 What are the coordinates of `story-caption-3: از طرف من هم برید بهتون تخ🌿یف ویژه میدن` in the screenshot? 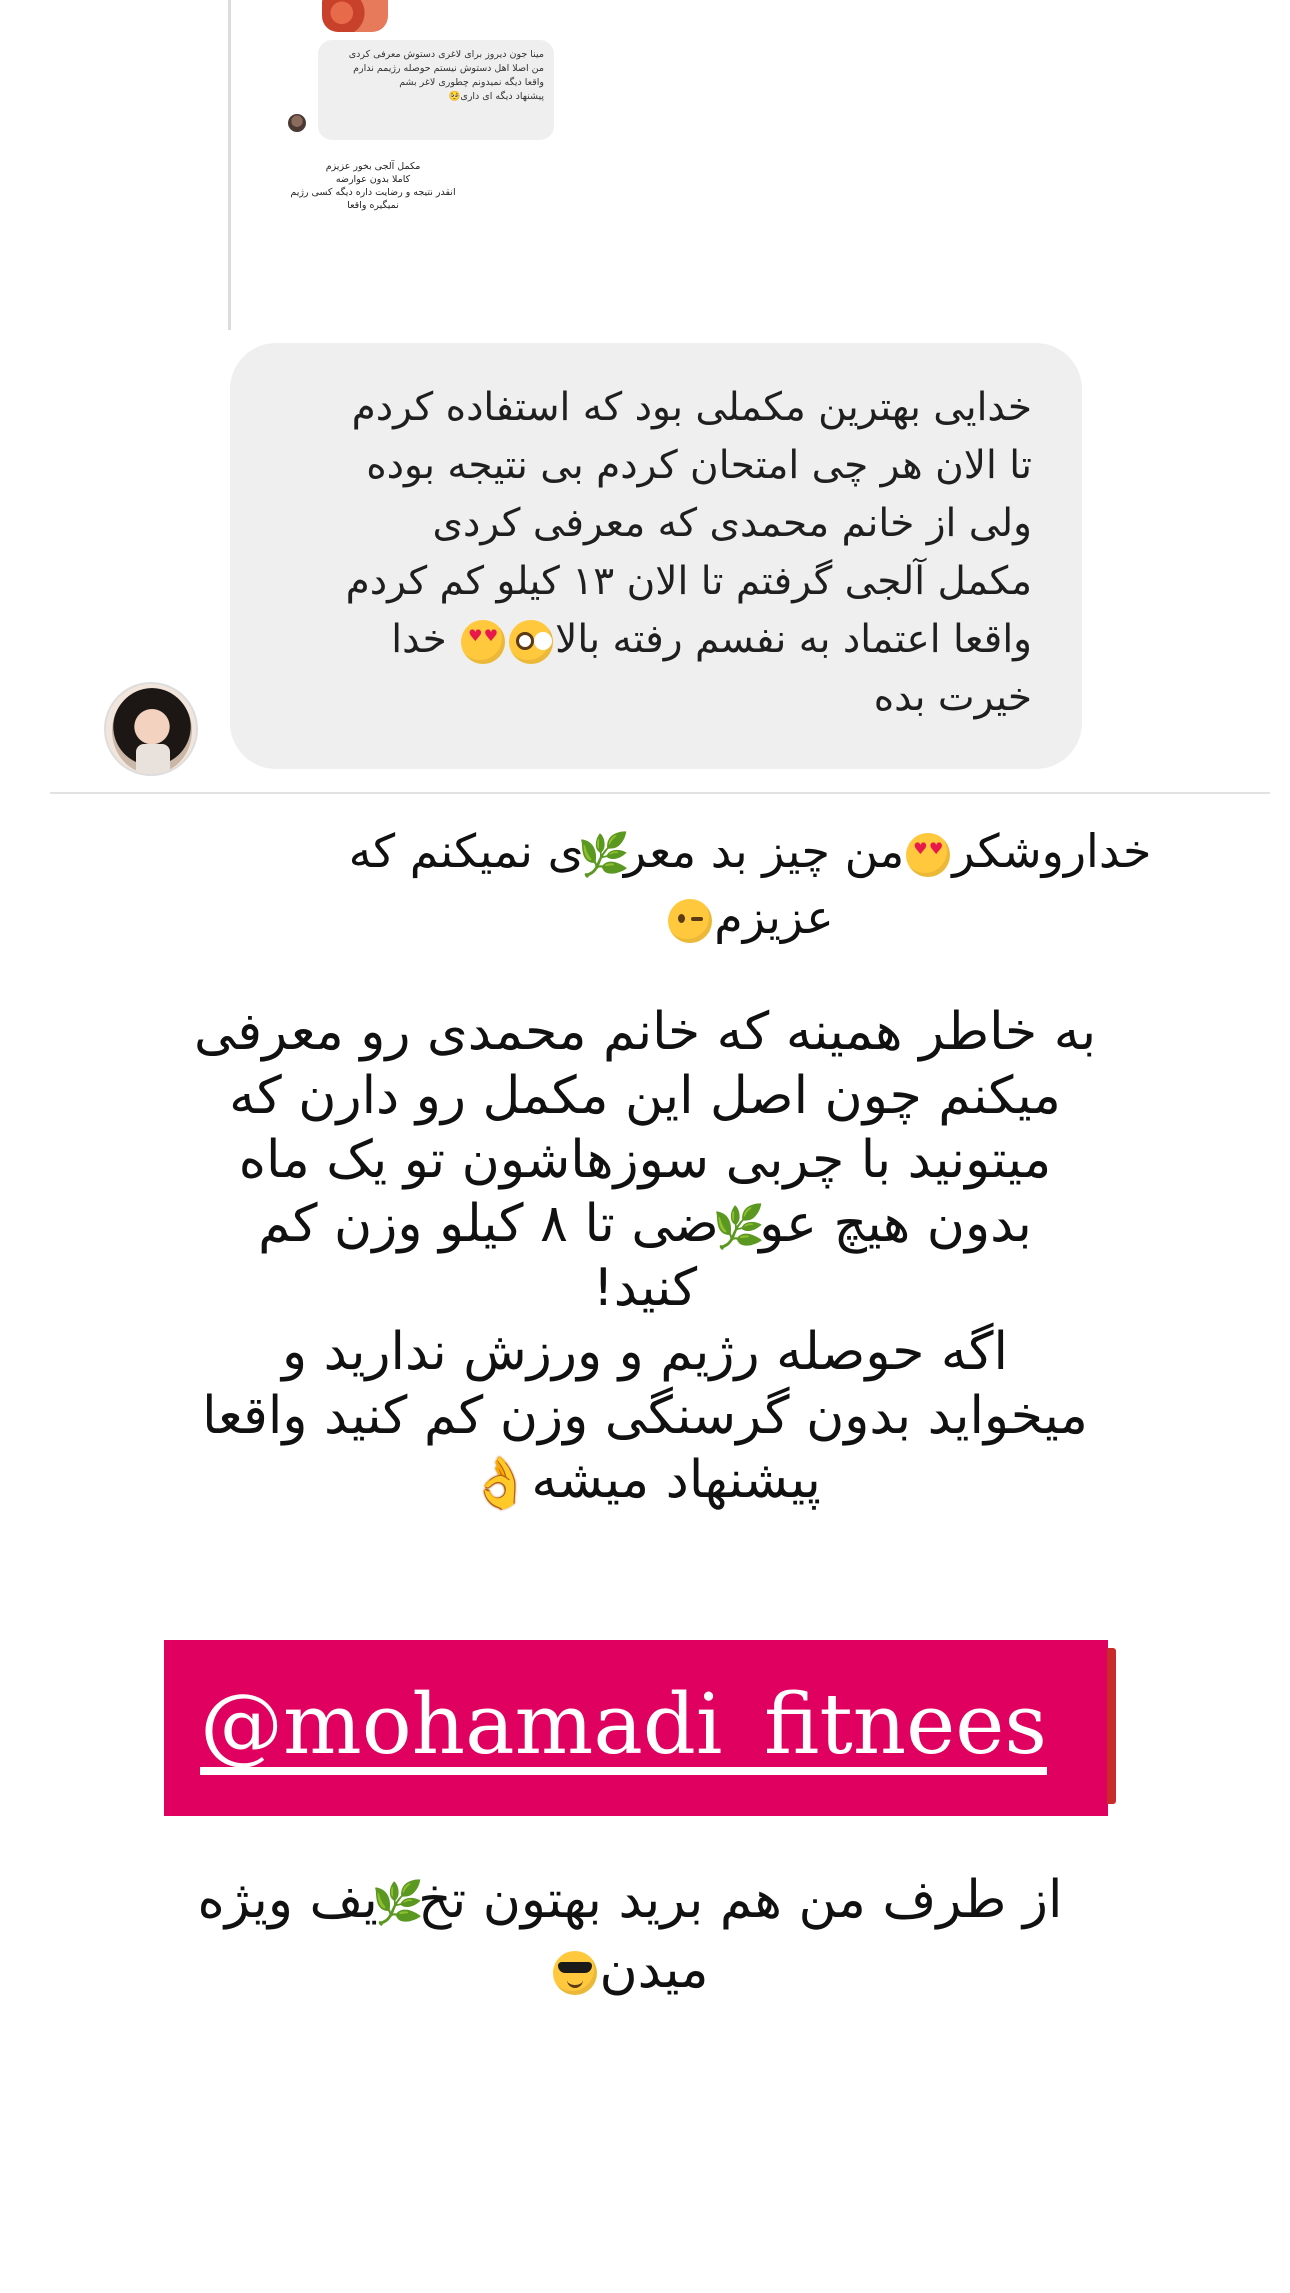 It's located at (630, 1935).